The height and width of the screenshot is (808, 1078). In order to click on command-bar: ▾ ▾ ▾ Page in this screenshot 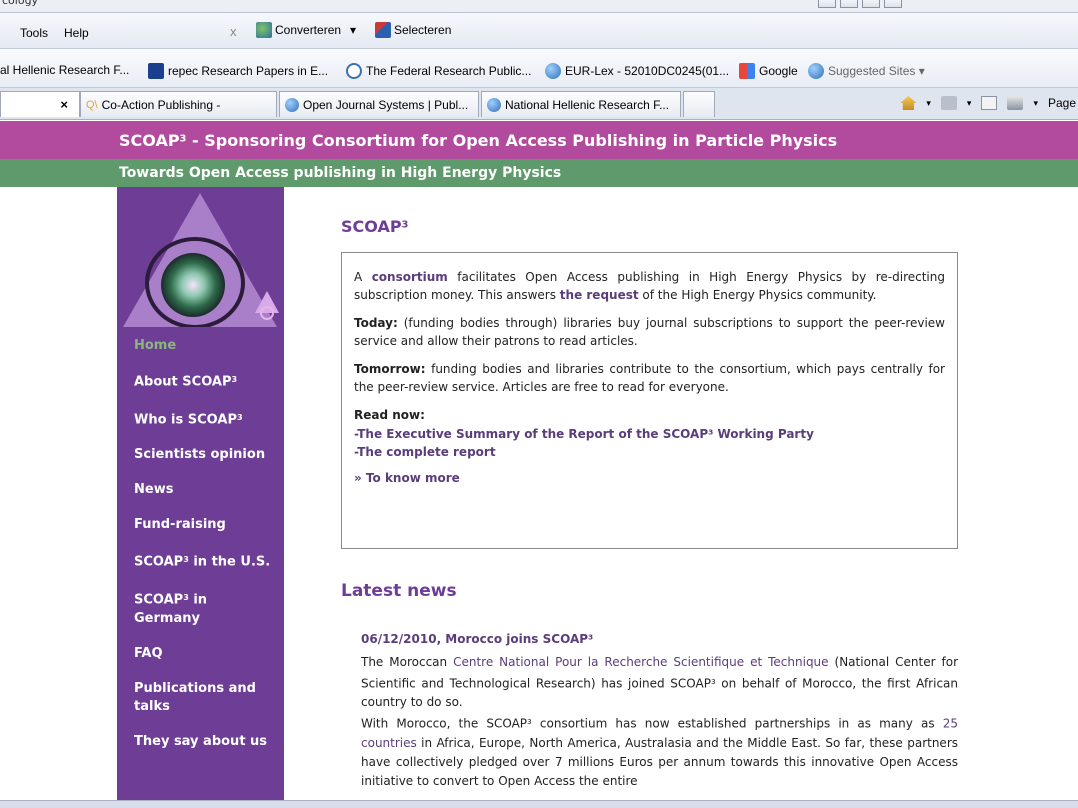, I will do `click(989, 103)`.